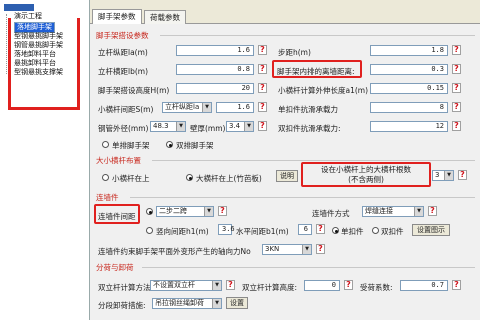  I want to click on small-spacing-select: 立杆纵距la ▼, so click(187, 107).